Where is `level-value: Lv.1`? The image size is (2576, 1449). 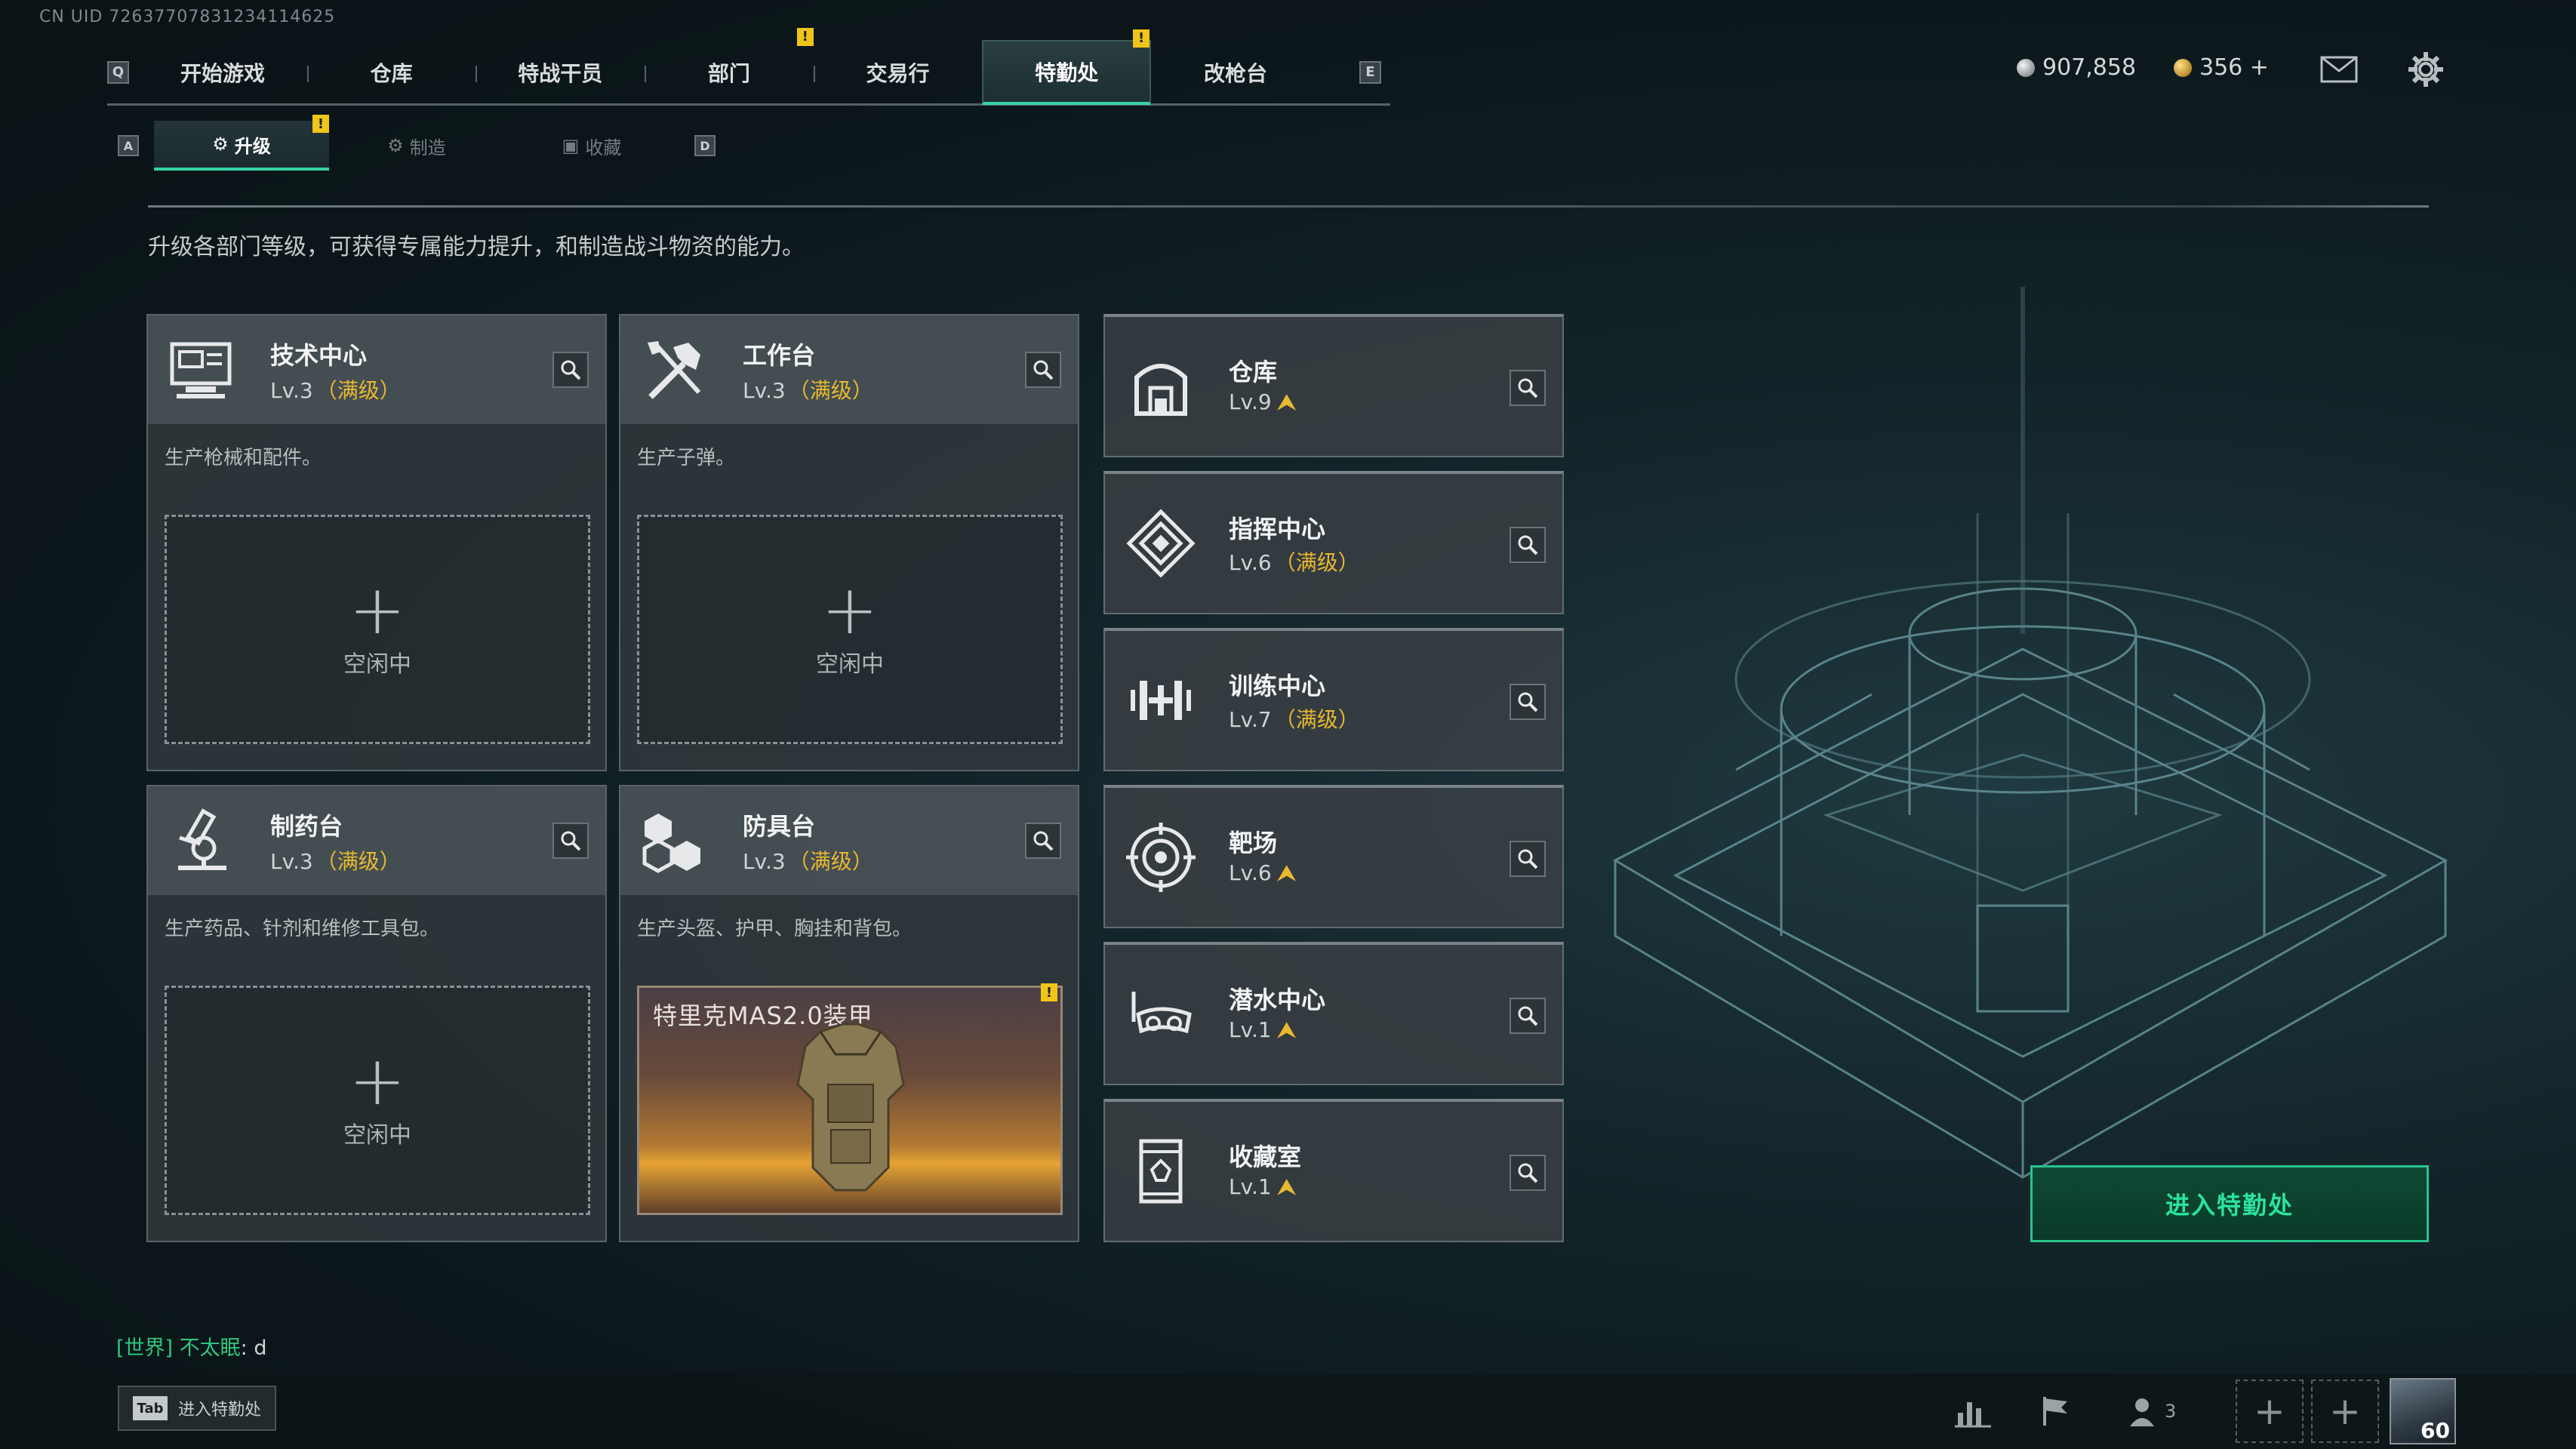 level-value: Lv.1 is located at coordinates (1250, 1186).